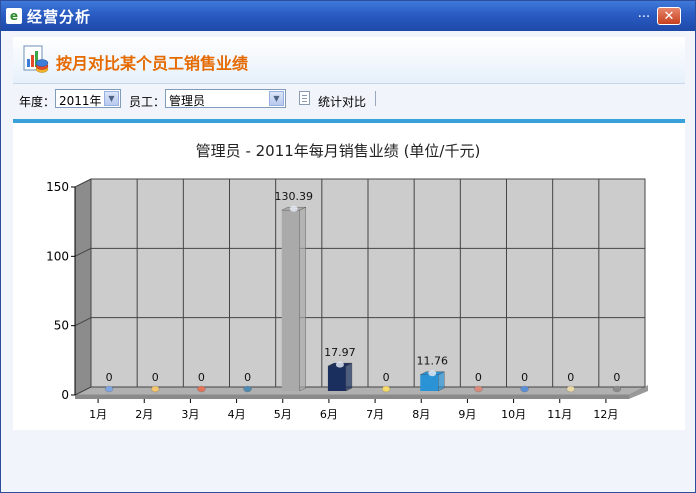 The image size is (696, 493). What do you see at coordinates (283, 414) in the screenshot?
I see `x-tick-label: 5月` at bounding box center [283, 414].